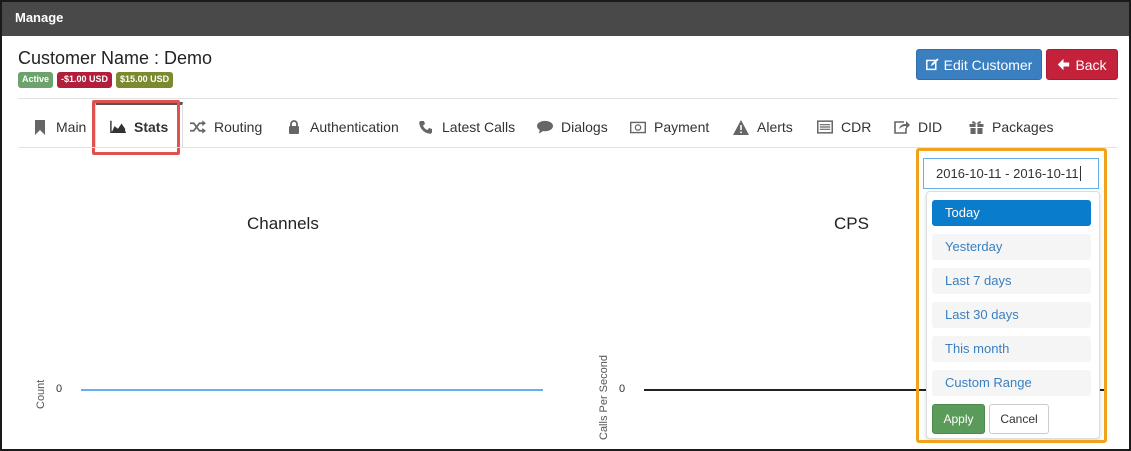 Image resolution: width=1131 pixels, height=451 pixels. What do you see at coordinates (40, 127) in the screenshot?
I see `bookmark-icon` at bounding box center [40, 127].